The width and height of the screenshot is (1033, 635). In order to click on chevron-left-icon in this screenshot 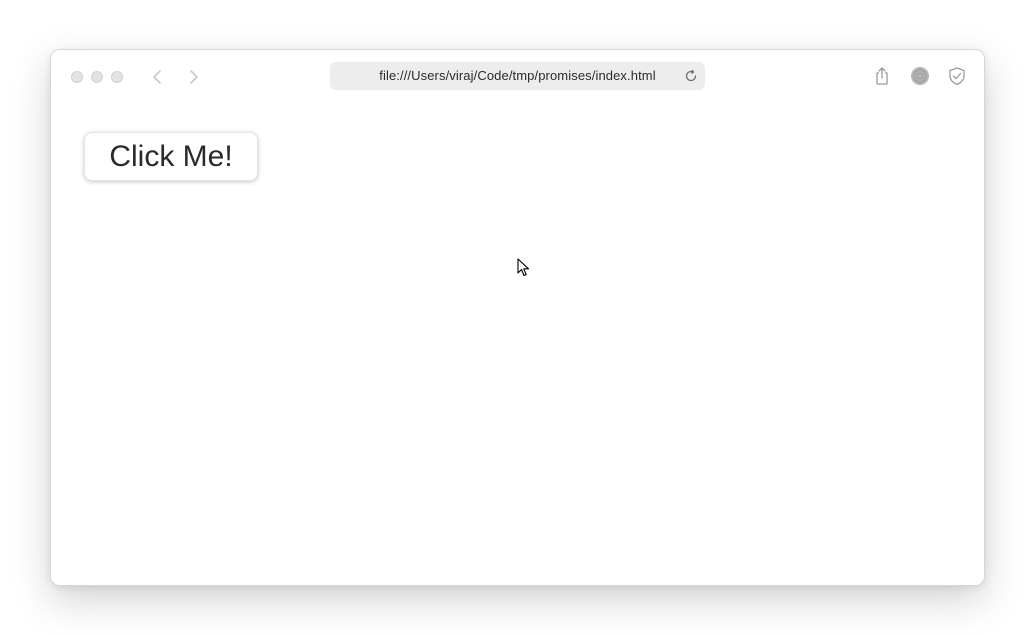, I will do `click(157, 77)`.